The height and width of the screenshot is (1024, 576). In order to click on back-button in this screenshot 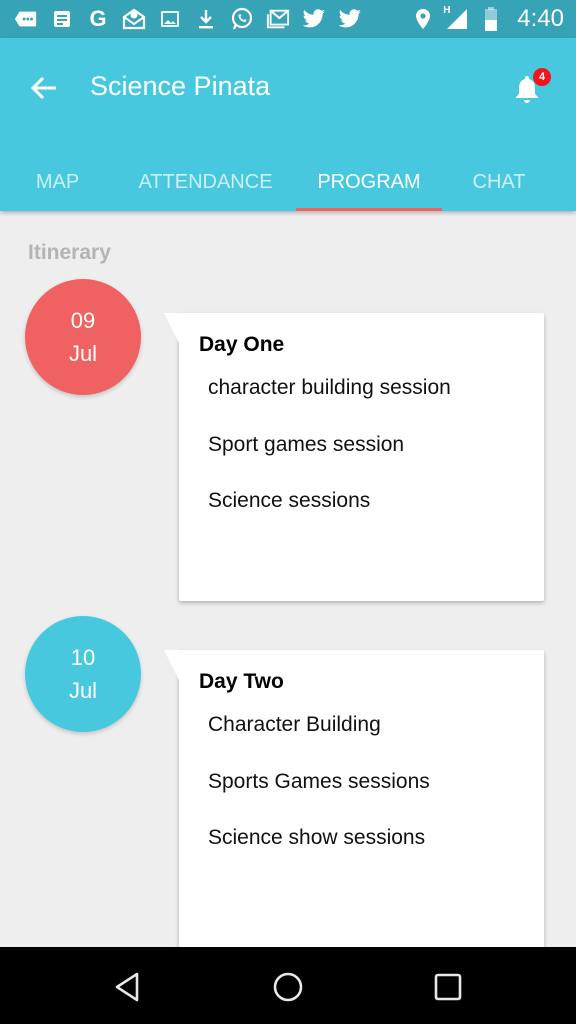, I will do `click(44, 88)`.